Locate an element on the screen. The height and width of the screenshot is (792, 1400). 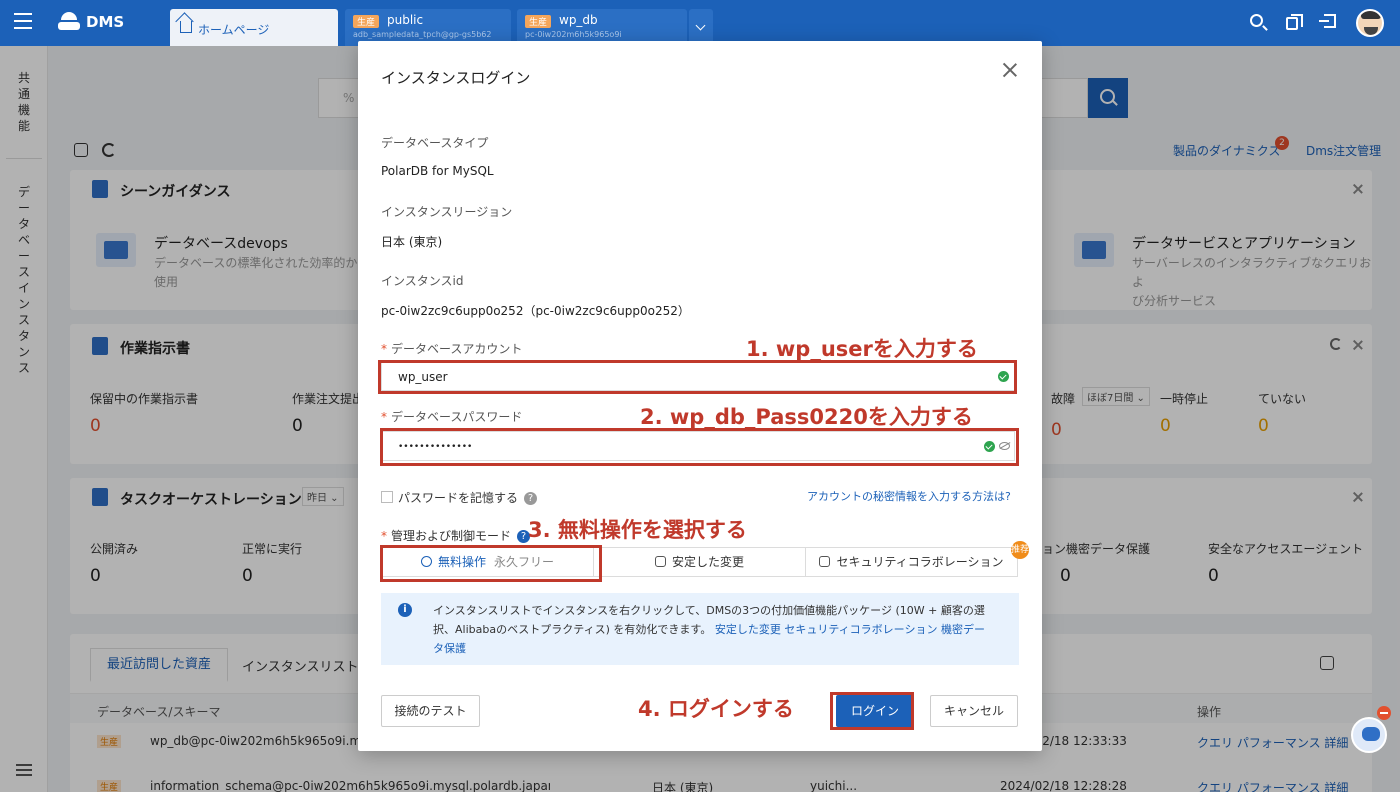
app-logo: DMS is located at coordinates (91, 22).